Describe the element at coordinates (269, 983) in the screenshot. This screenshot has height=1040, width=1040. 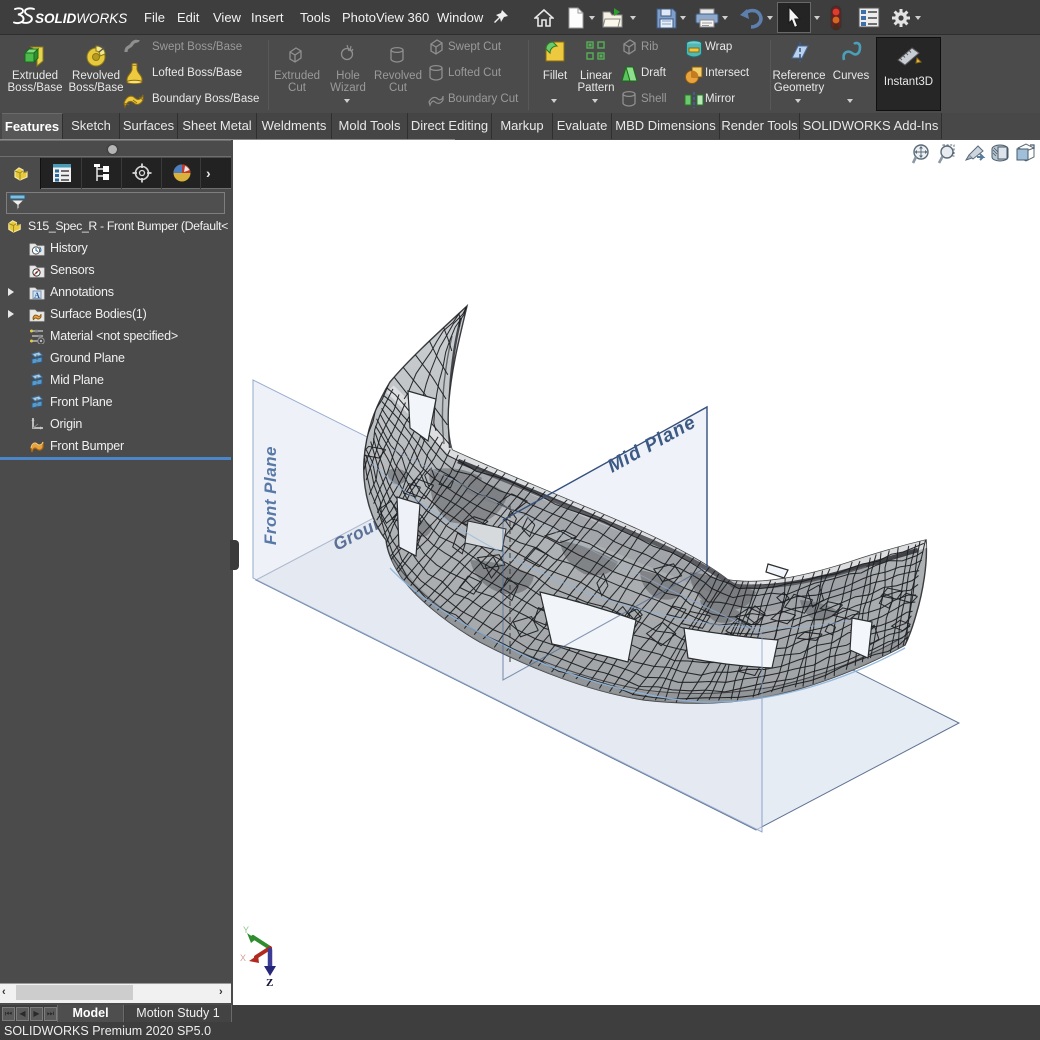
I see `svg-text: Z` at that location.